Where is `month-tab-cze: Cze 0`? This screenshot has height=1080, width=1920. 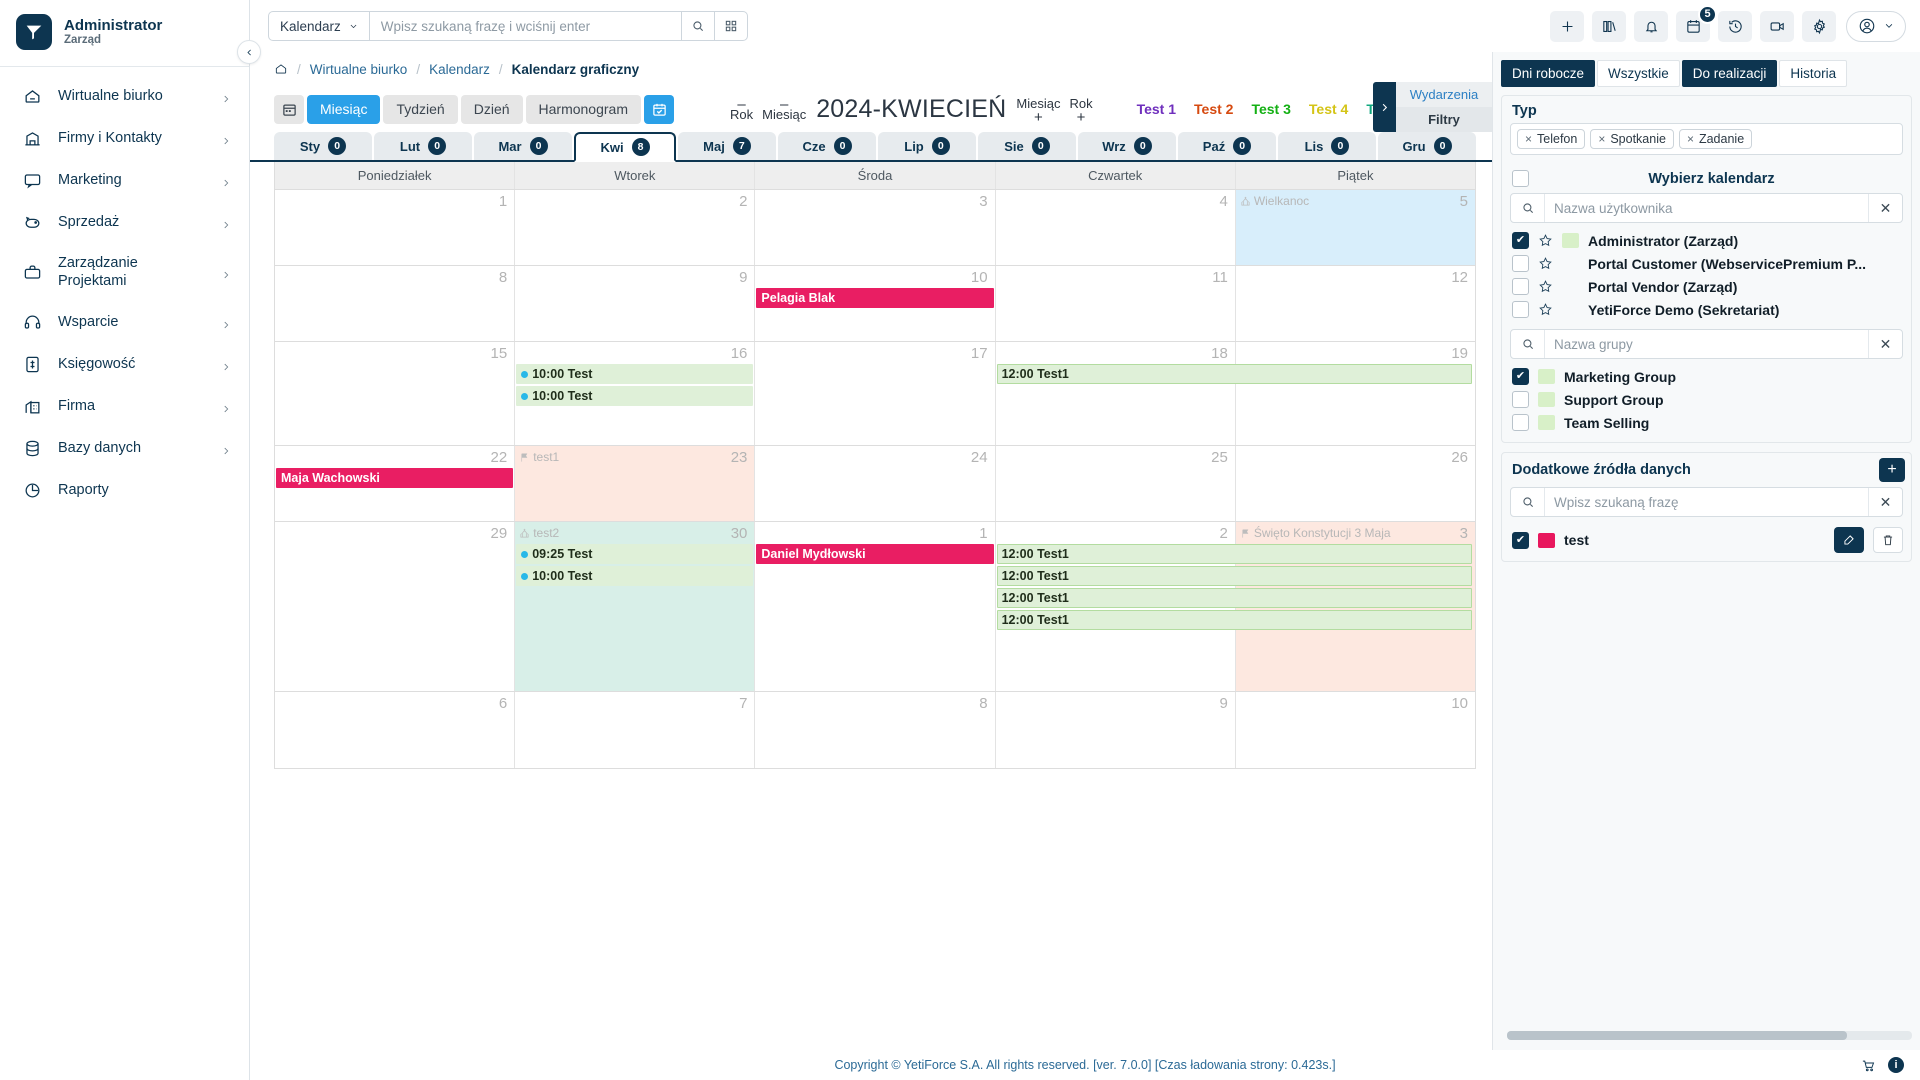 month-tab-cze: Cze 0 is located at coordinates (827, 146).